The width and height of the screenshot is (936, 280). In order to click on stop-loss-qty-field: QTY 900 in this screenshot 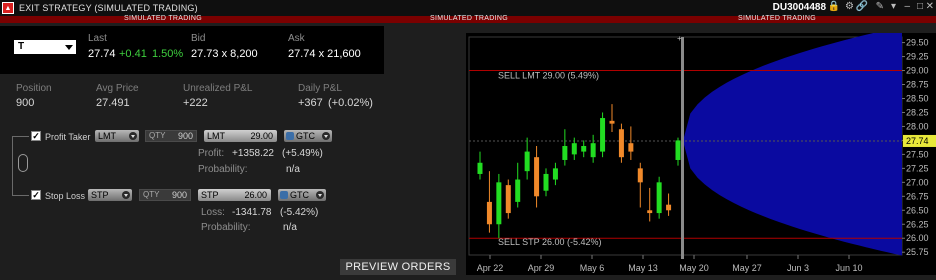, I will do `click(165, 195)`.